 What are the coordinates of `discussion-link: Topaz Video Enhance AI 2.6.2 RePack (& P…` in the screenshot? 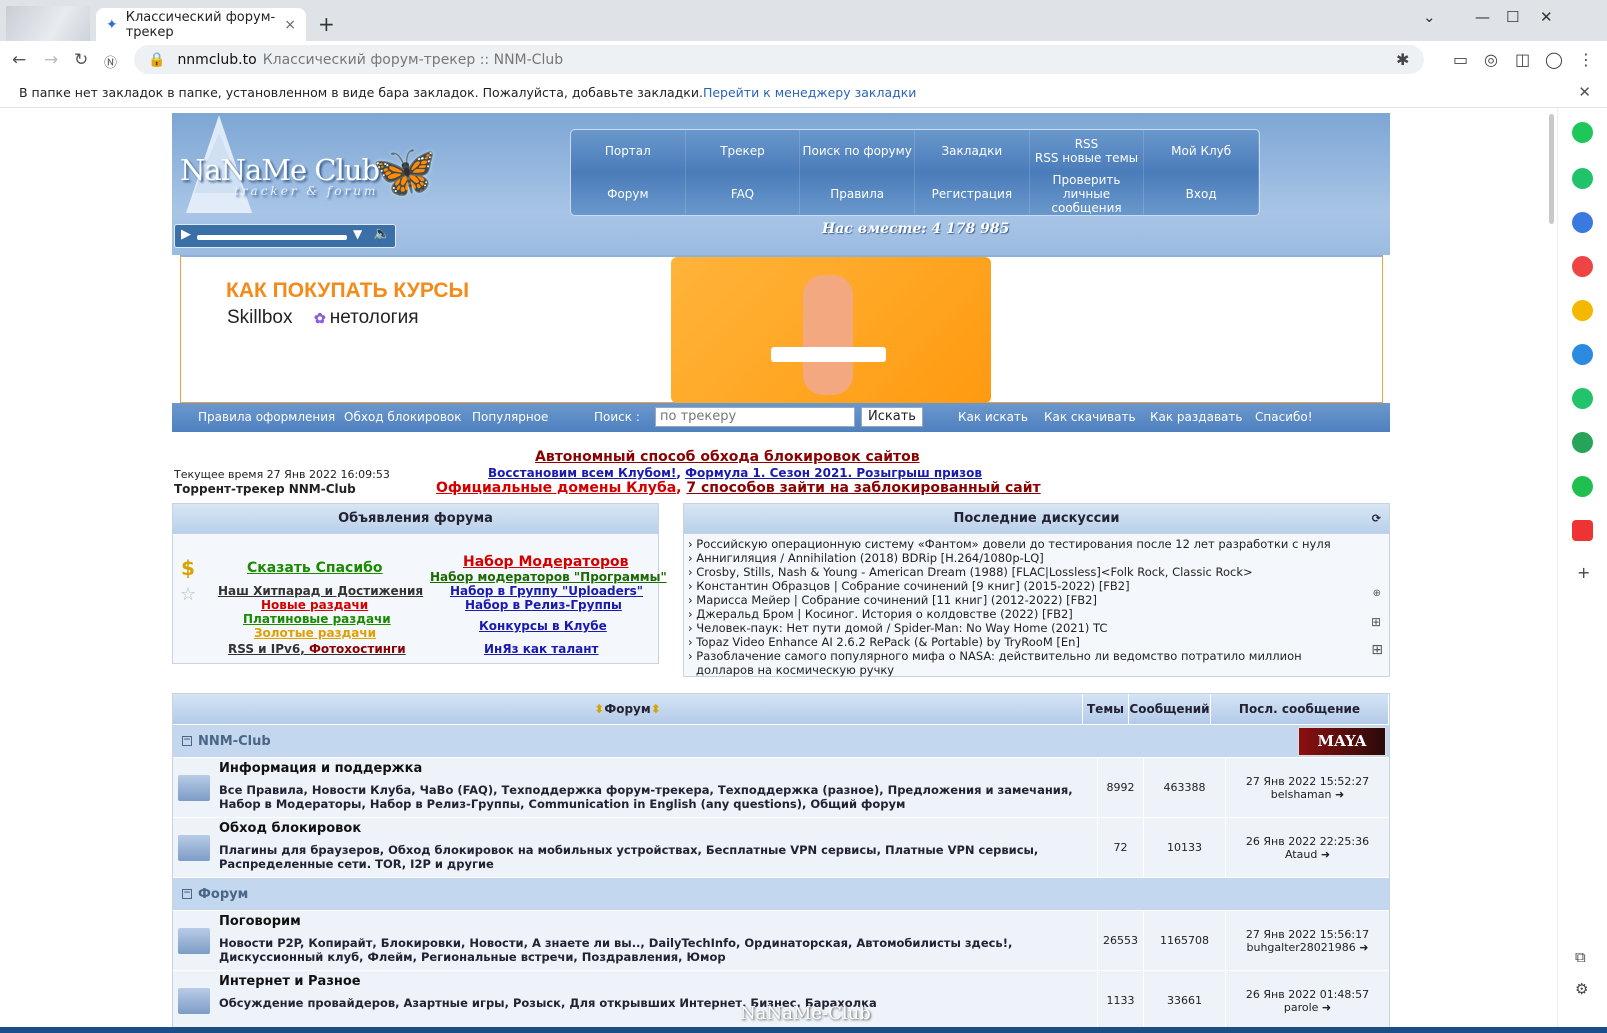 It's located at (888, 642).